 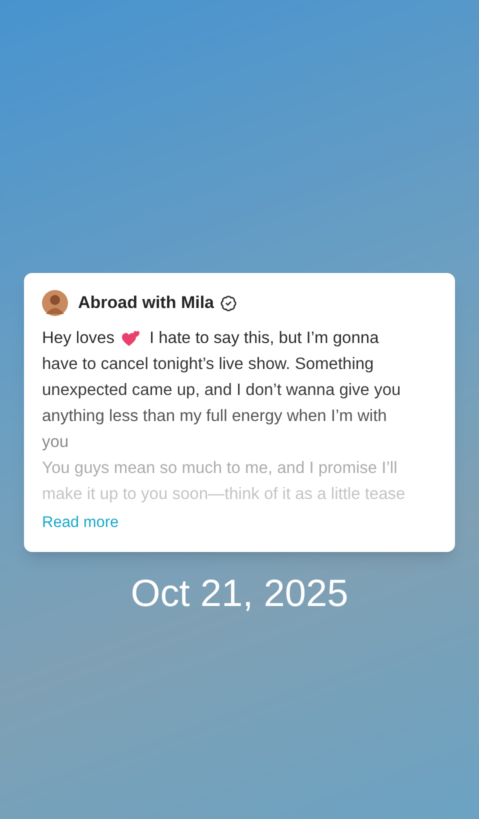 What do you see at coordinates (146, 303) in the screenshot?
I see `author-name: Abroad with Mila` at bounding box center [146, 303].